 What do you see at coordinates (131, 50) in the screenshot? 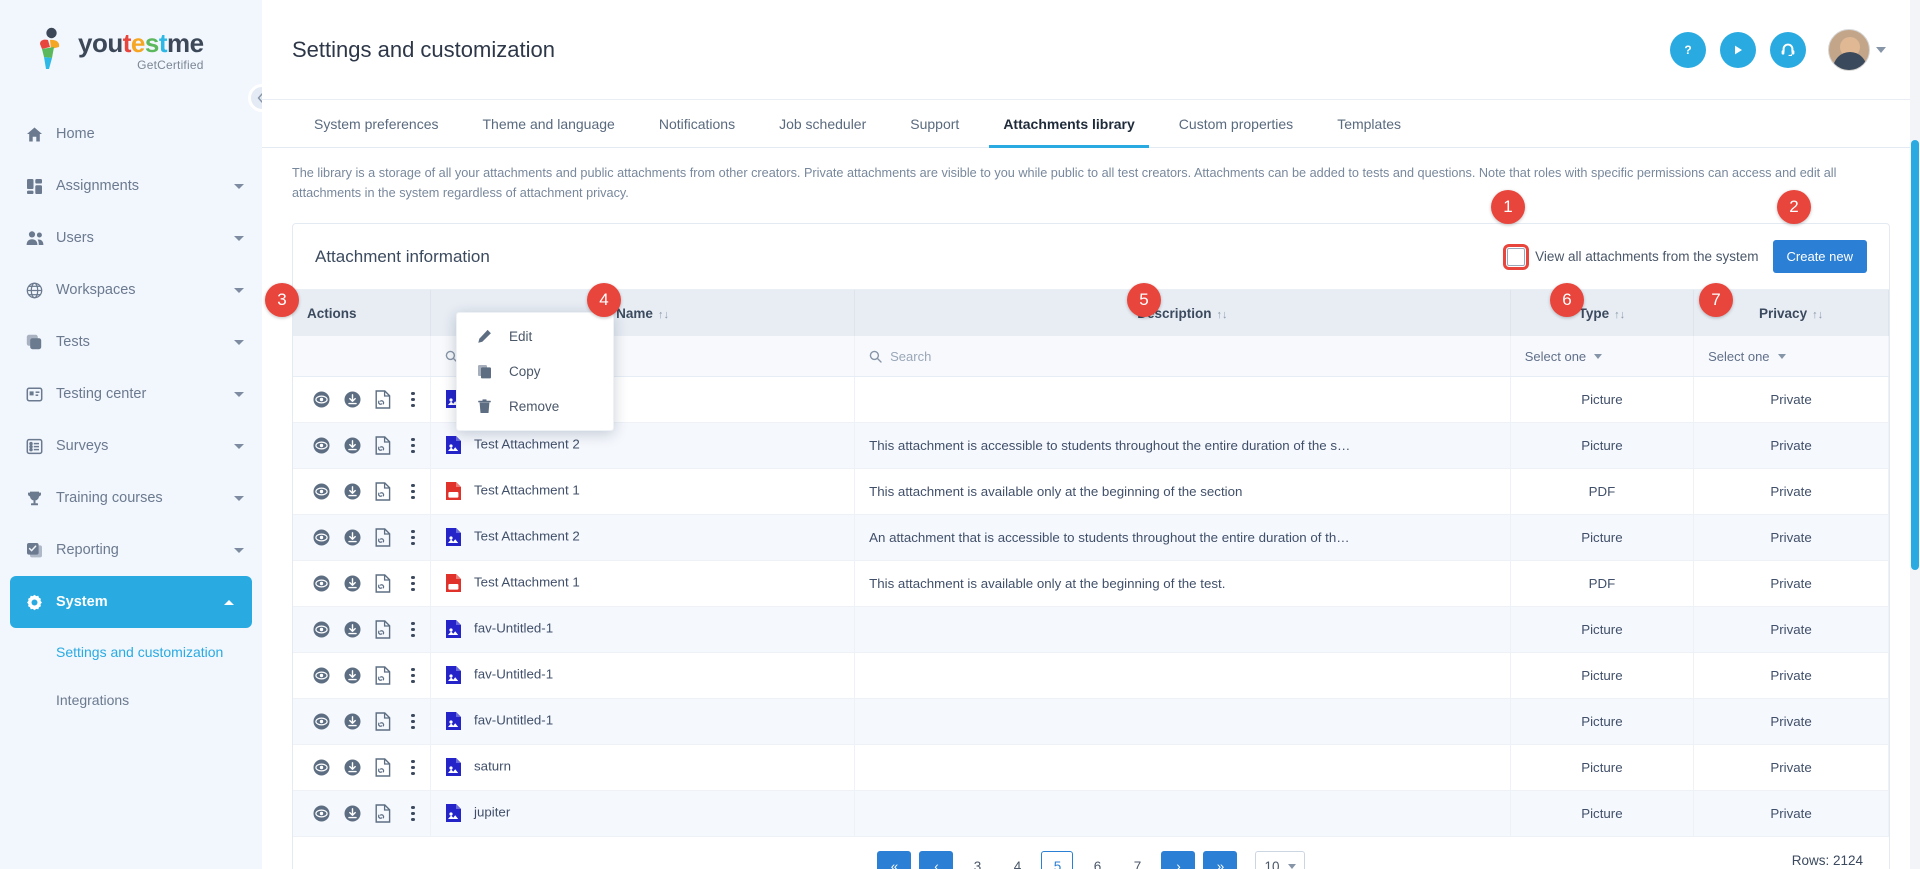
I see `brand-logo: youtestme GetCertified` at bounding box center [131, 50].